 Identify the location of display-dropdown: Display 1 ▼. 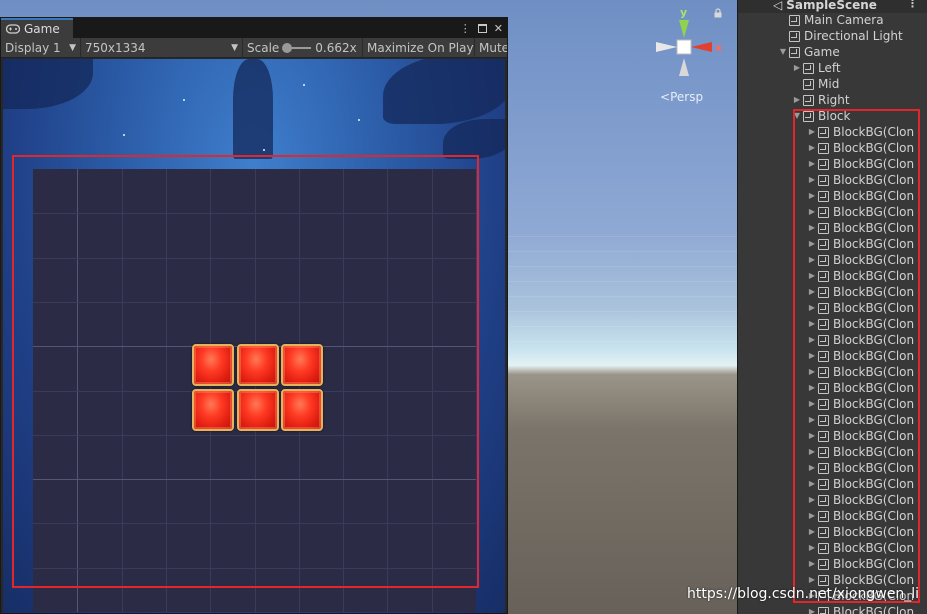
(41, 47).